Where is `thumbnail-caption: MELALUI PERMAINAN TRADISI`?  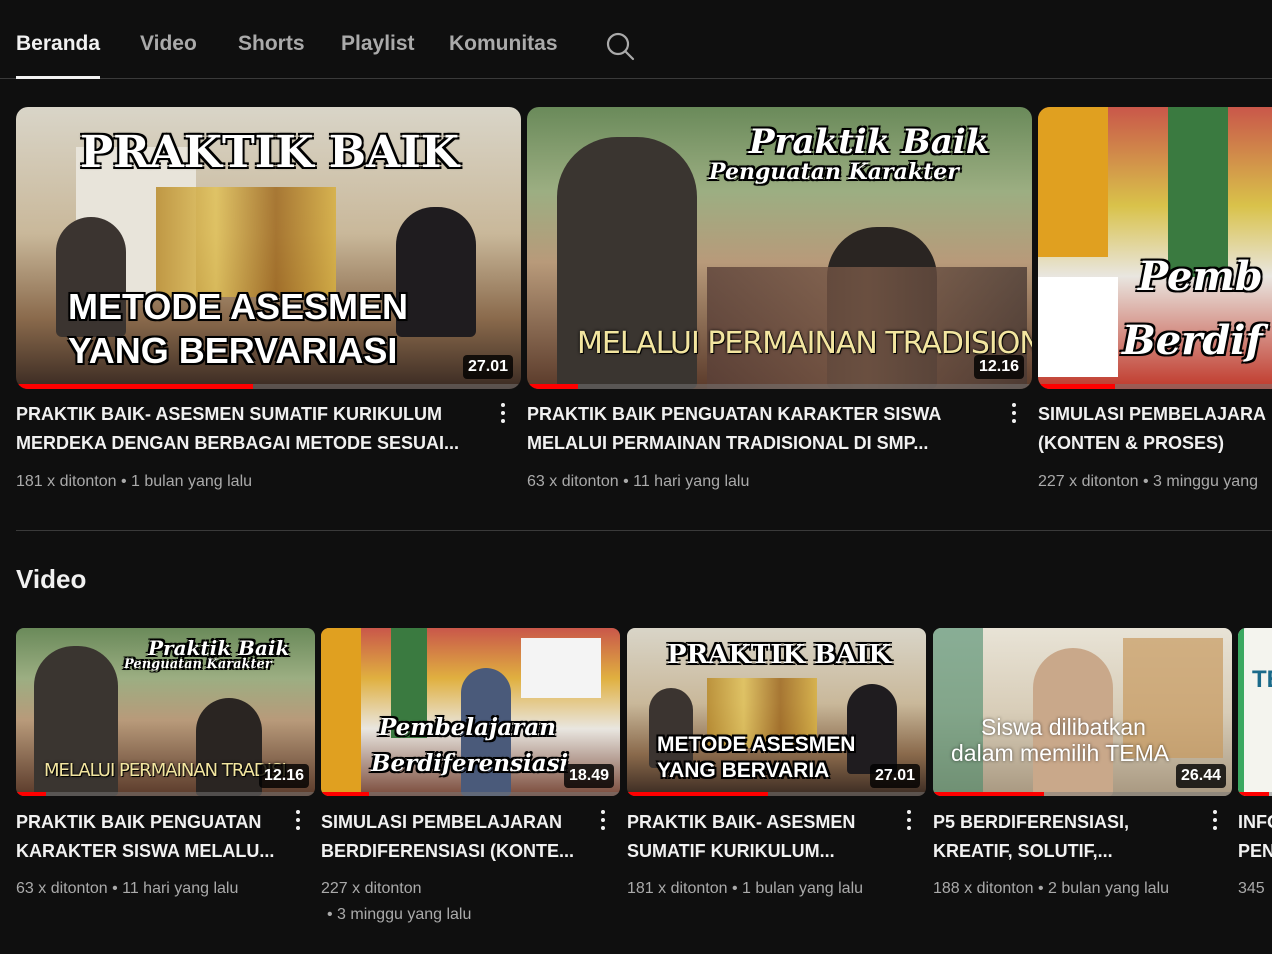 thumbnail-caption: MELALUI PERMAINAN TRADISI is located at coordinates (165, 770).